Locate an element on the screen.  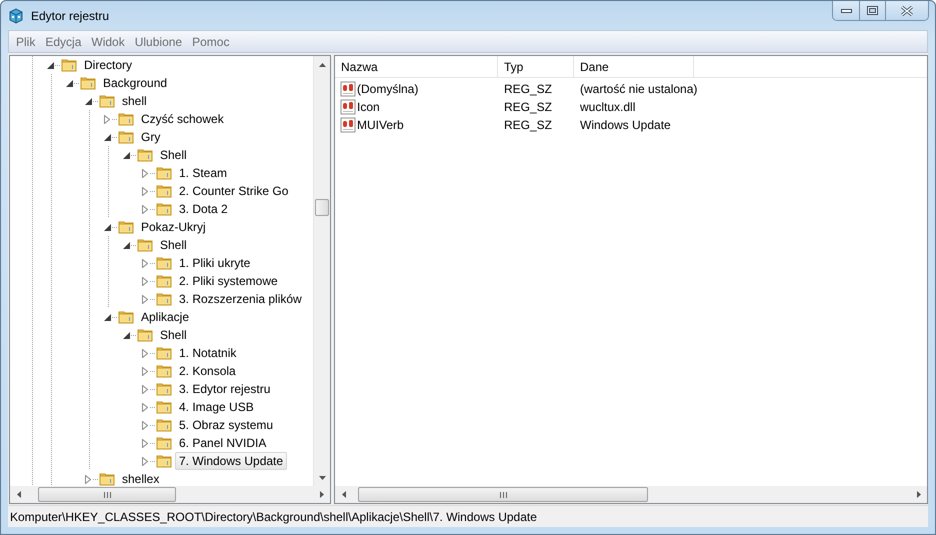
tree-item: 1. Steam is located at coordinates (203, 173).